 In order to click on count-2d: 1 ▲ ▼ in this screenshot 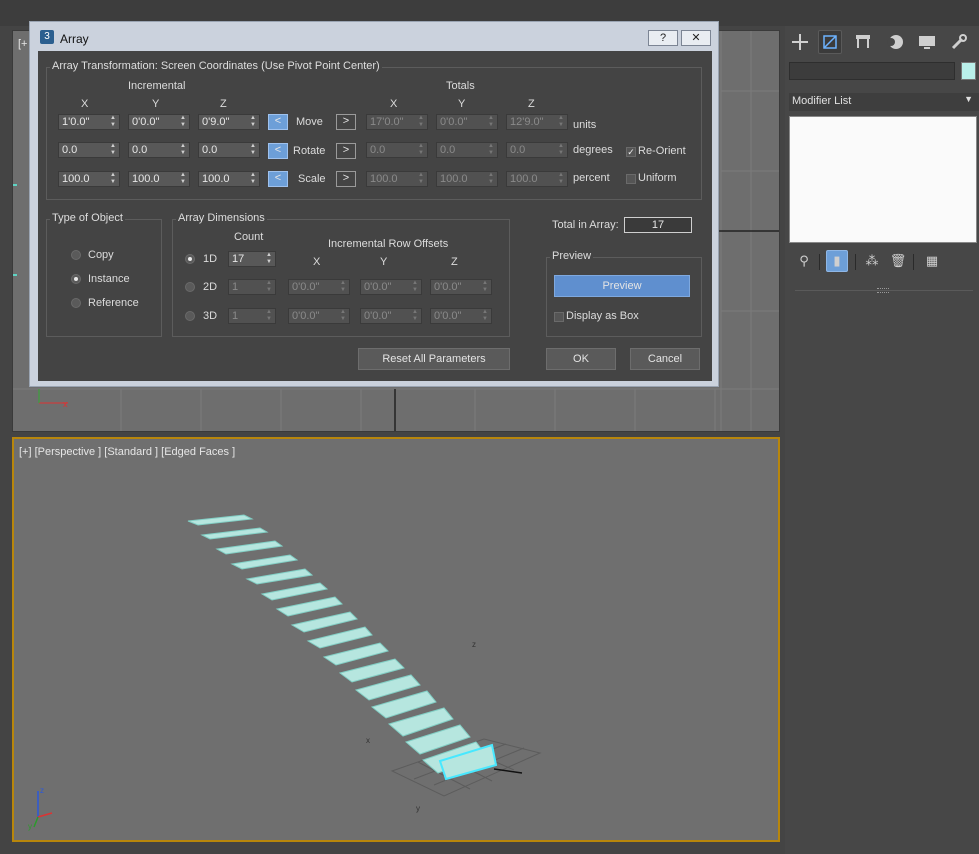, I will do `click(252, 287)`.